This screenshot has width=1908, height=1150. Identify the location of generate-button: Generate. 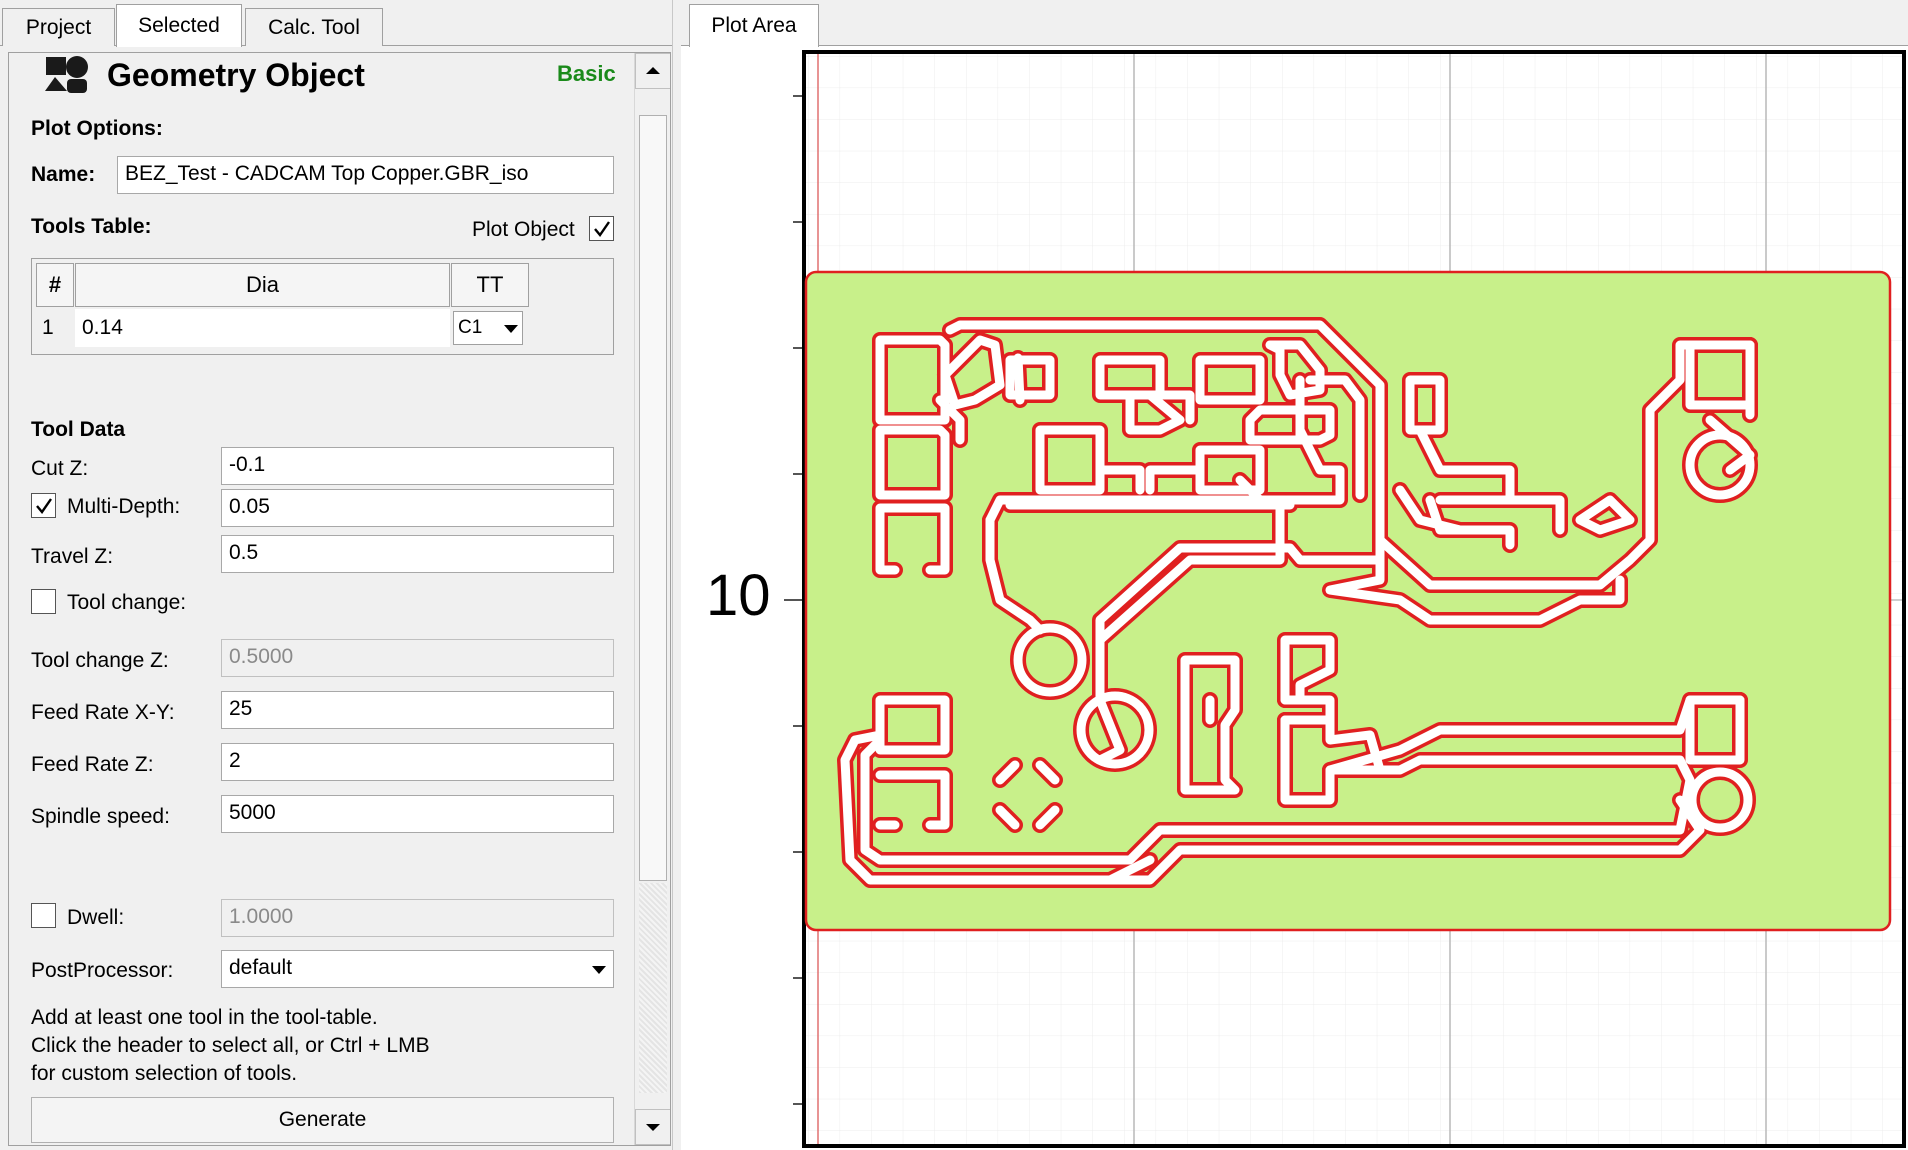
(322, 1120).